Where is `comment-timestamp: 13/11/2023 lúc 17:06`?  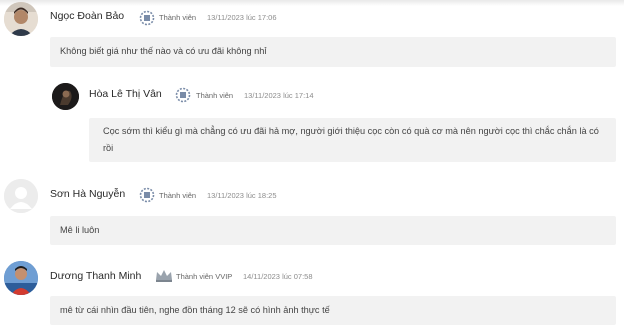
comment-timestamp: 13/11/2023 lúc 17:06 is located at coordinates (242, 17).